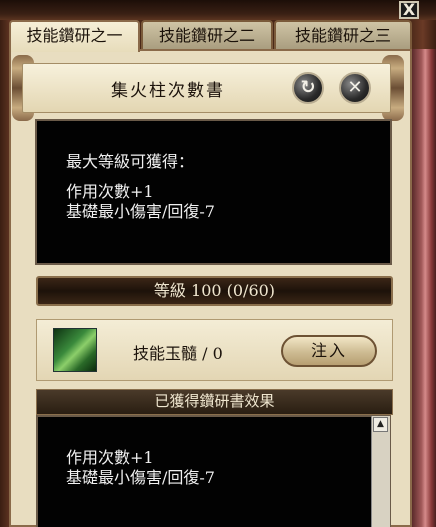 This screenshot has height=527, width=436. Describe the element at coordinates (424, 288) in the screenshot. I see `window-right-frame` at that location.